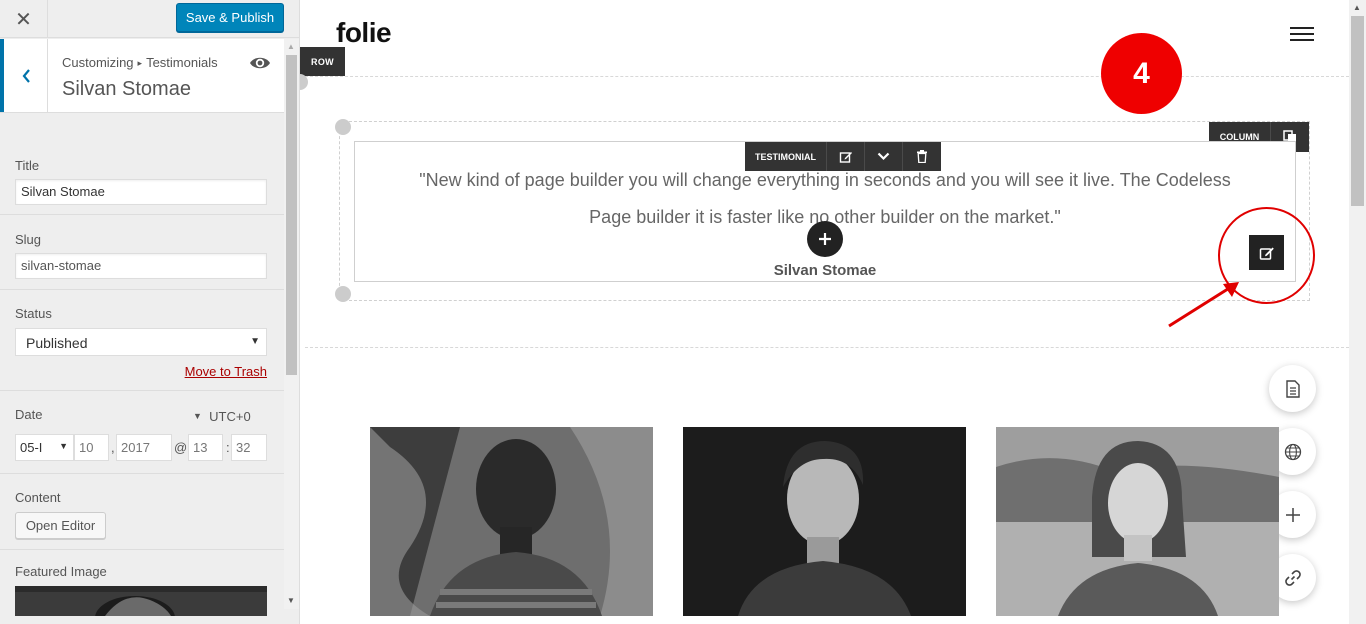  What do you see at coordinates (226, 371) in the screenshot?
I see `move-to-trash-link: Move to Trash` at bounding box center [226, 371].